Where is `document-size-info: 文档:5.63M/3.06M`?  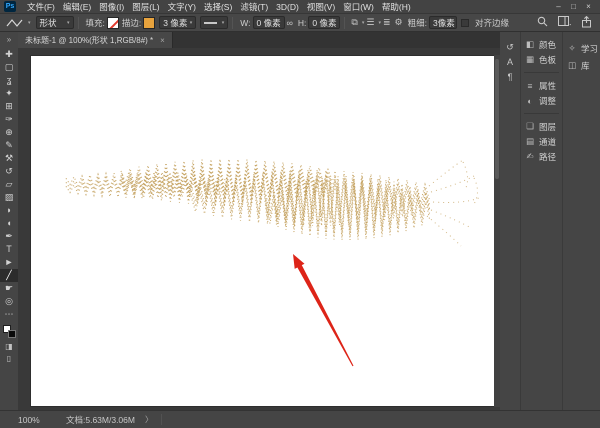
document-size-info: 文档:5.63M/3.06M is located at coordinates (100, 419).